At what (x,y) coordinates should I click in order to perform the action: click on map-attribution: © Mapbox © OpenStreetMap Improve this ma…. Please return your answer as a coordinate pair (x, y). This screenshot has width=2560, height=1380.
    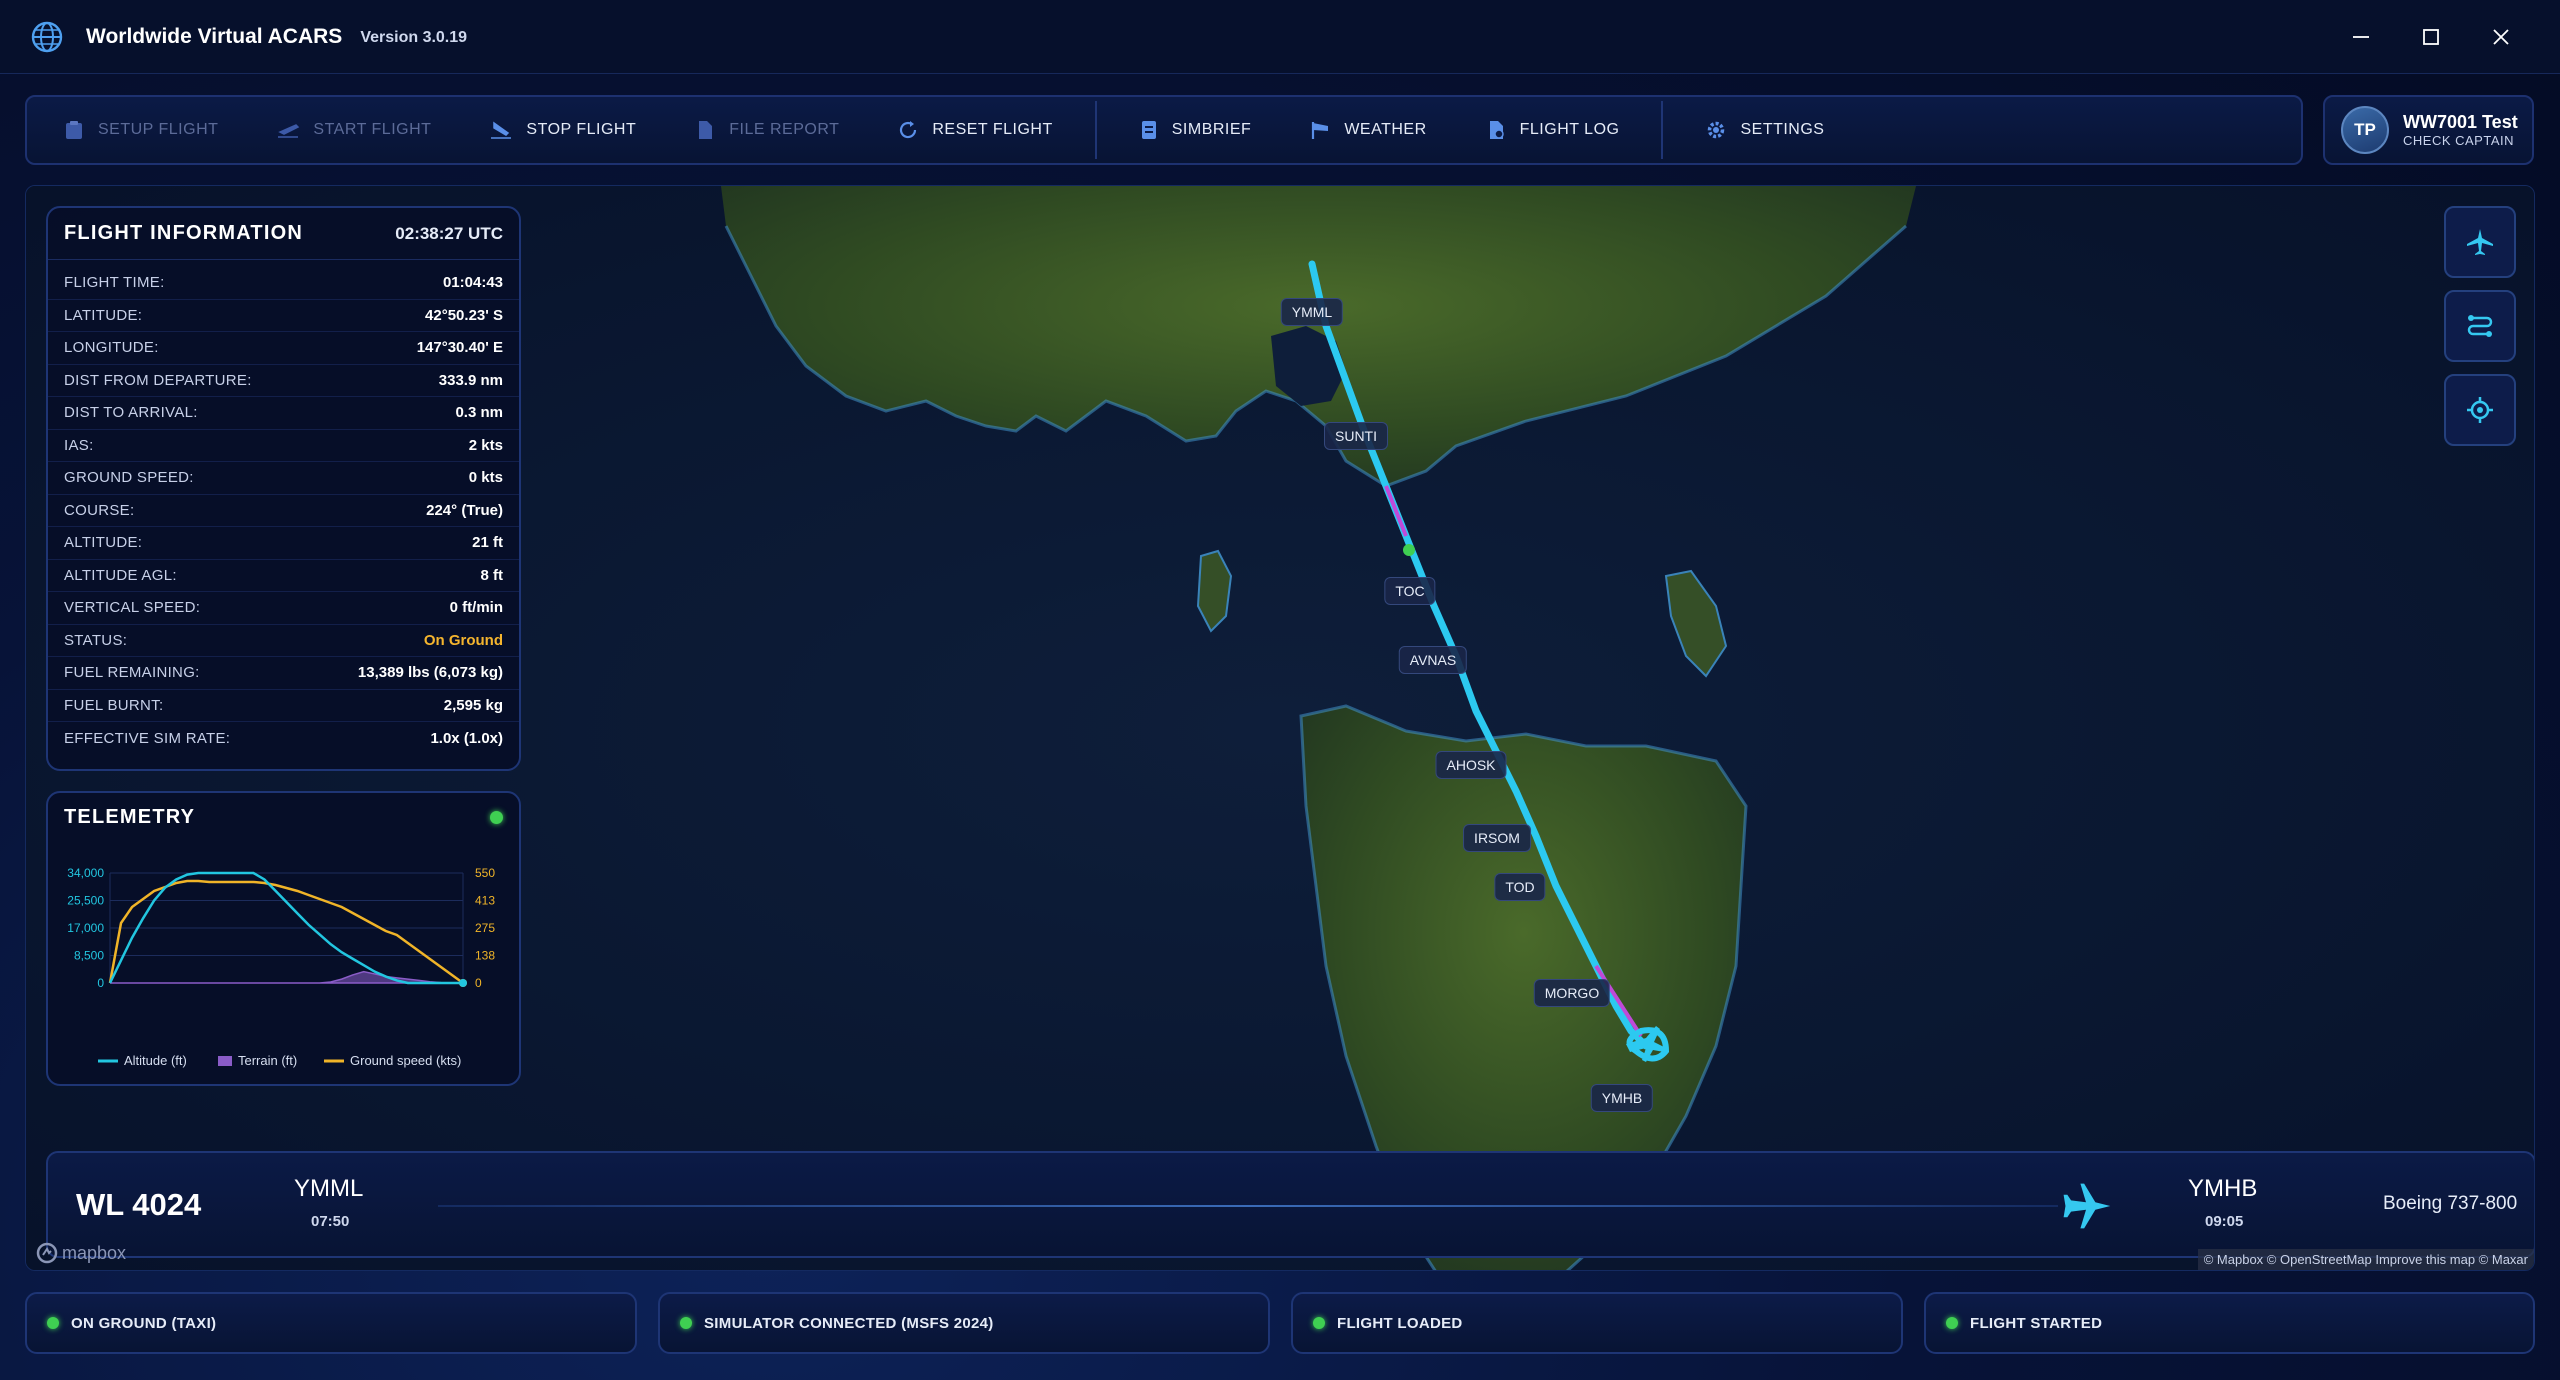
    Looking at the image, I should click on (2365, 1259).